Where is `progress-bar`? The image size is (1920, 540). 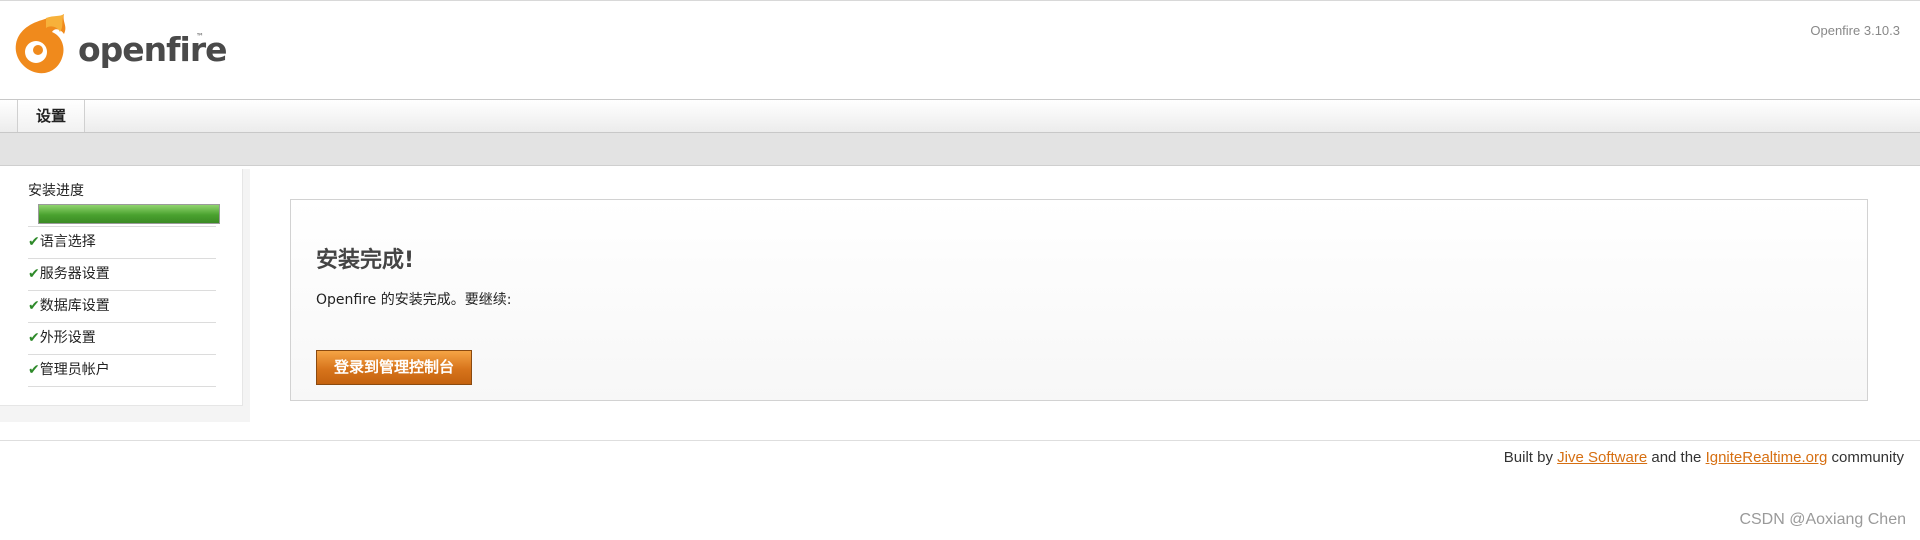 progress-bar is located at coordinates (129, 214).